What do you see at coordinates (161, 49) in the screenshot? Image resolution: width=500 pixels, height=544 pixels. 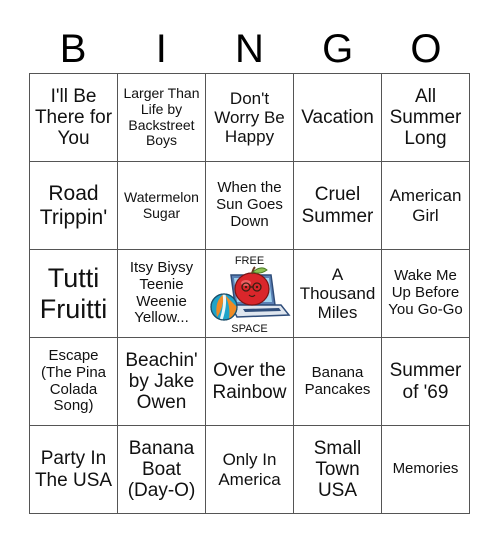 I see `header-letter-i: I` at bounding box center [161, 49].